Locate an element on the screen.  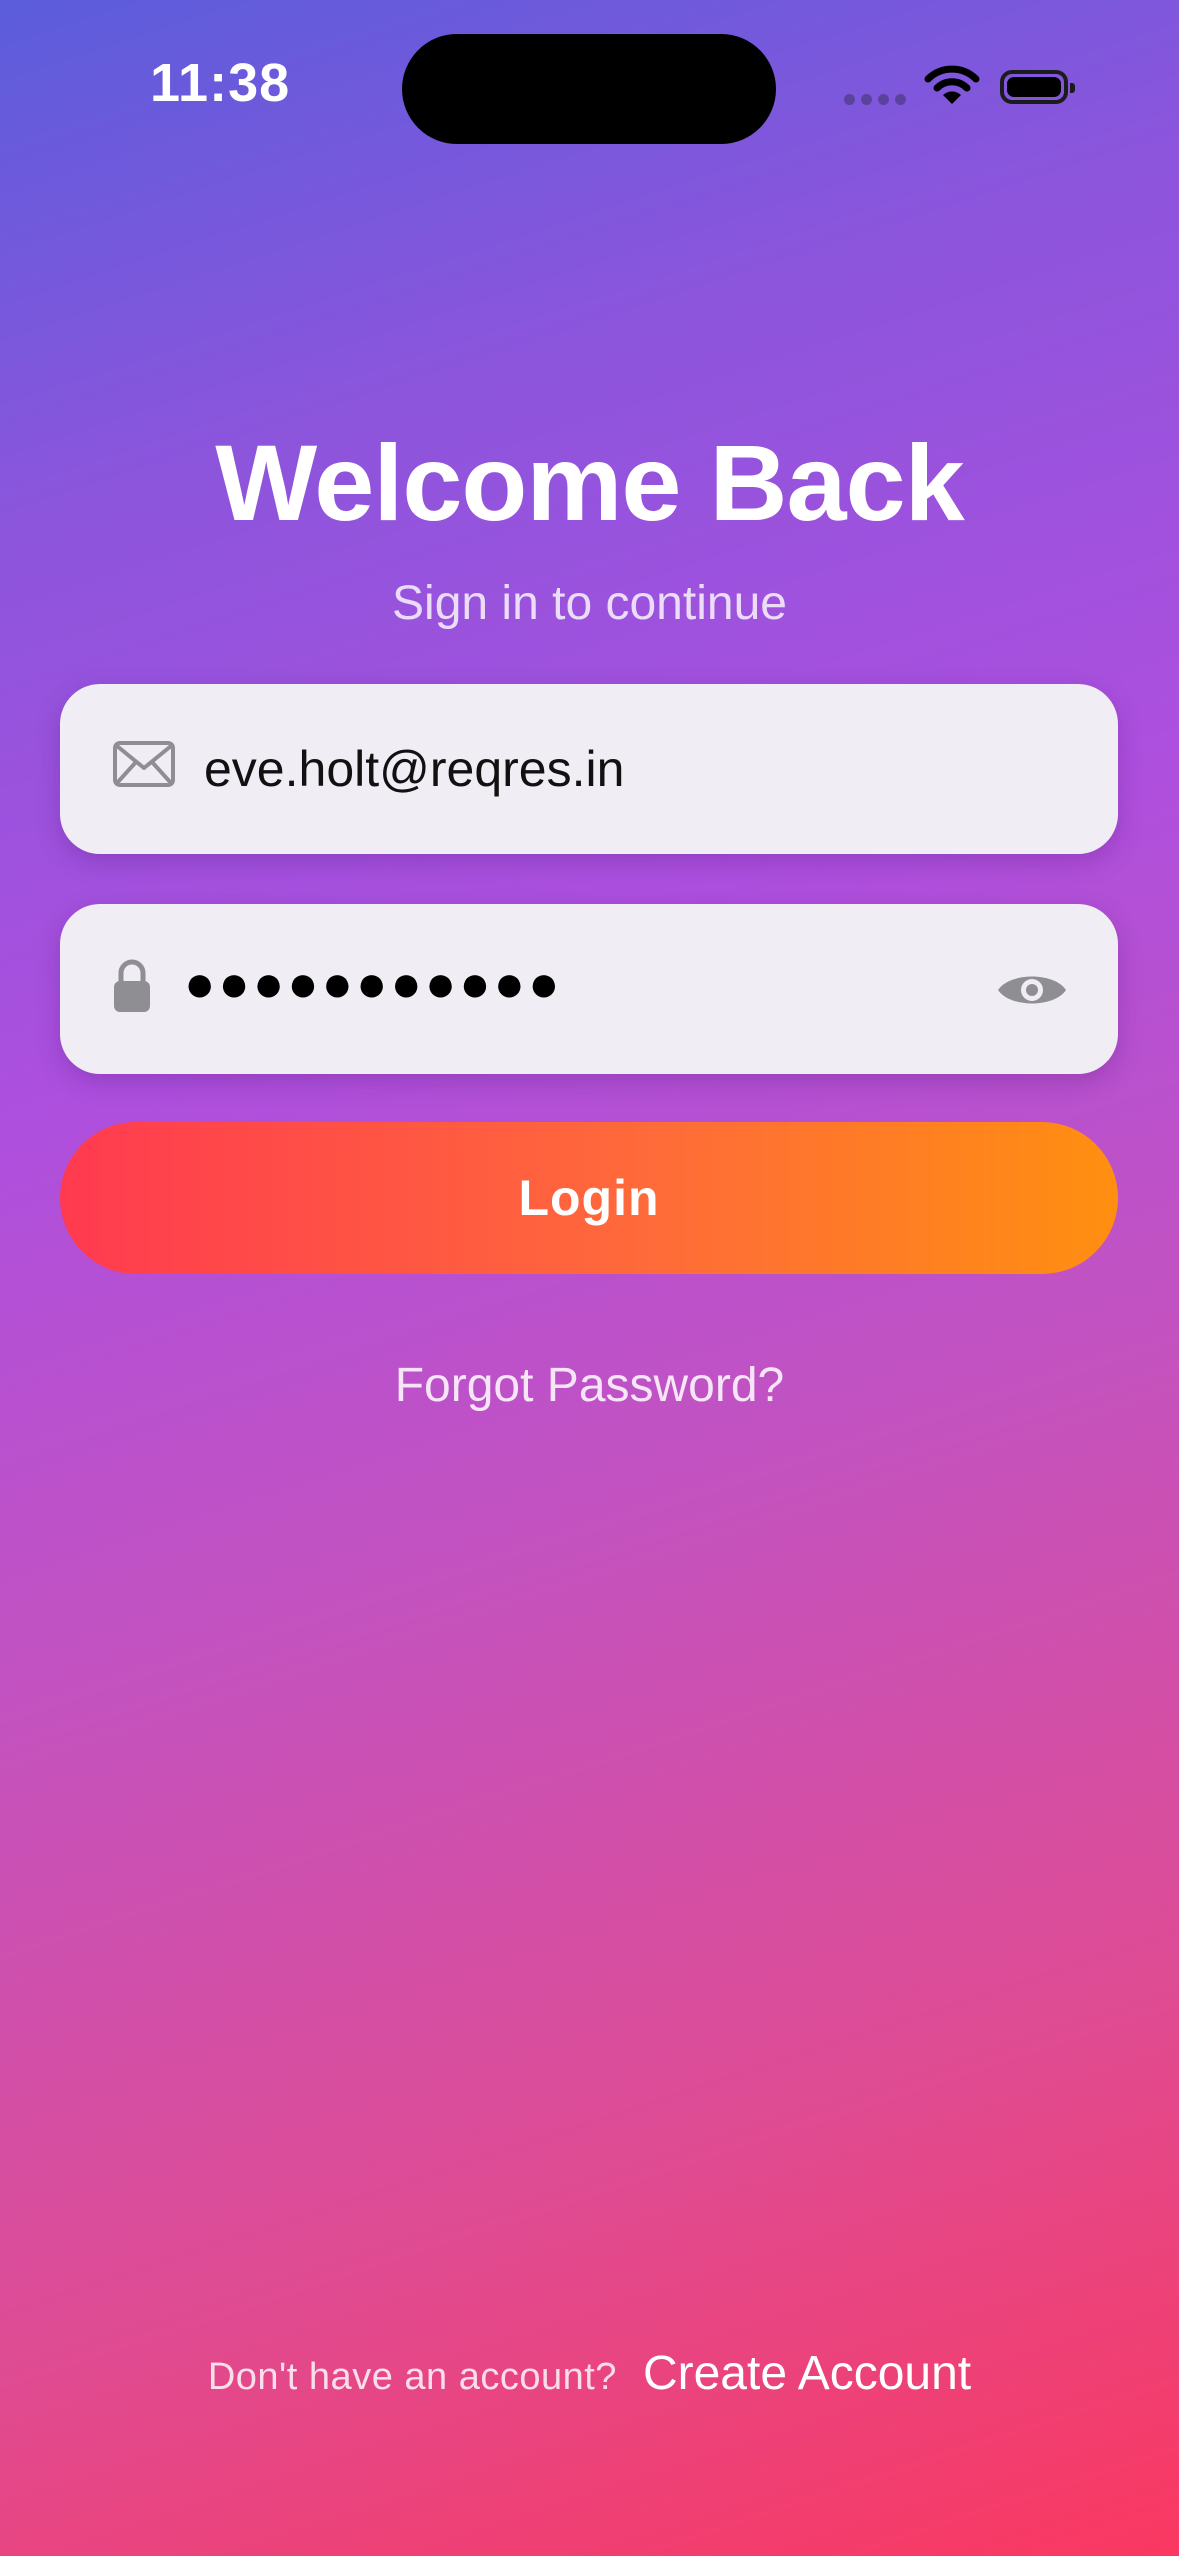
wifi-icon is located at coordinates (952, 84).